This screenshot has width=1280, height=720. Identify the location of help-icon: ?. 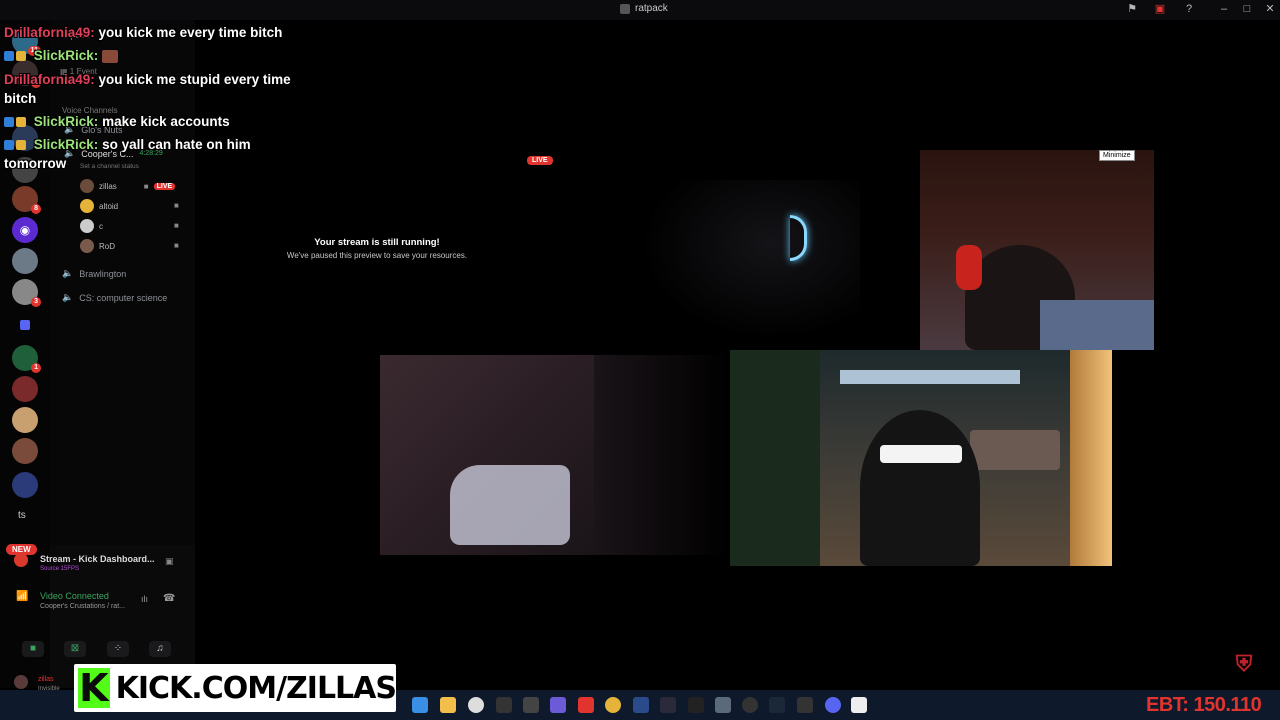
(1189, 9).